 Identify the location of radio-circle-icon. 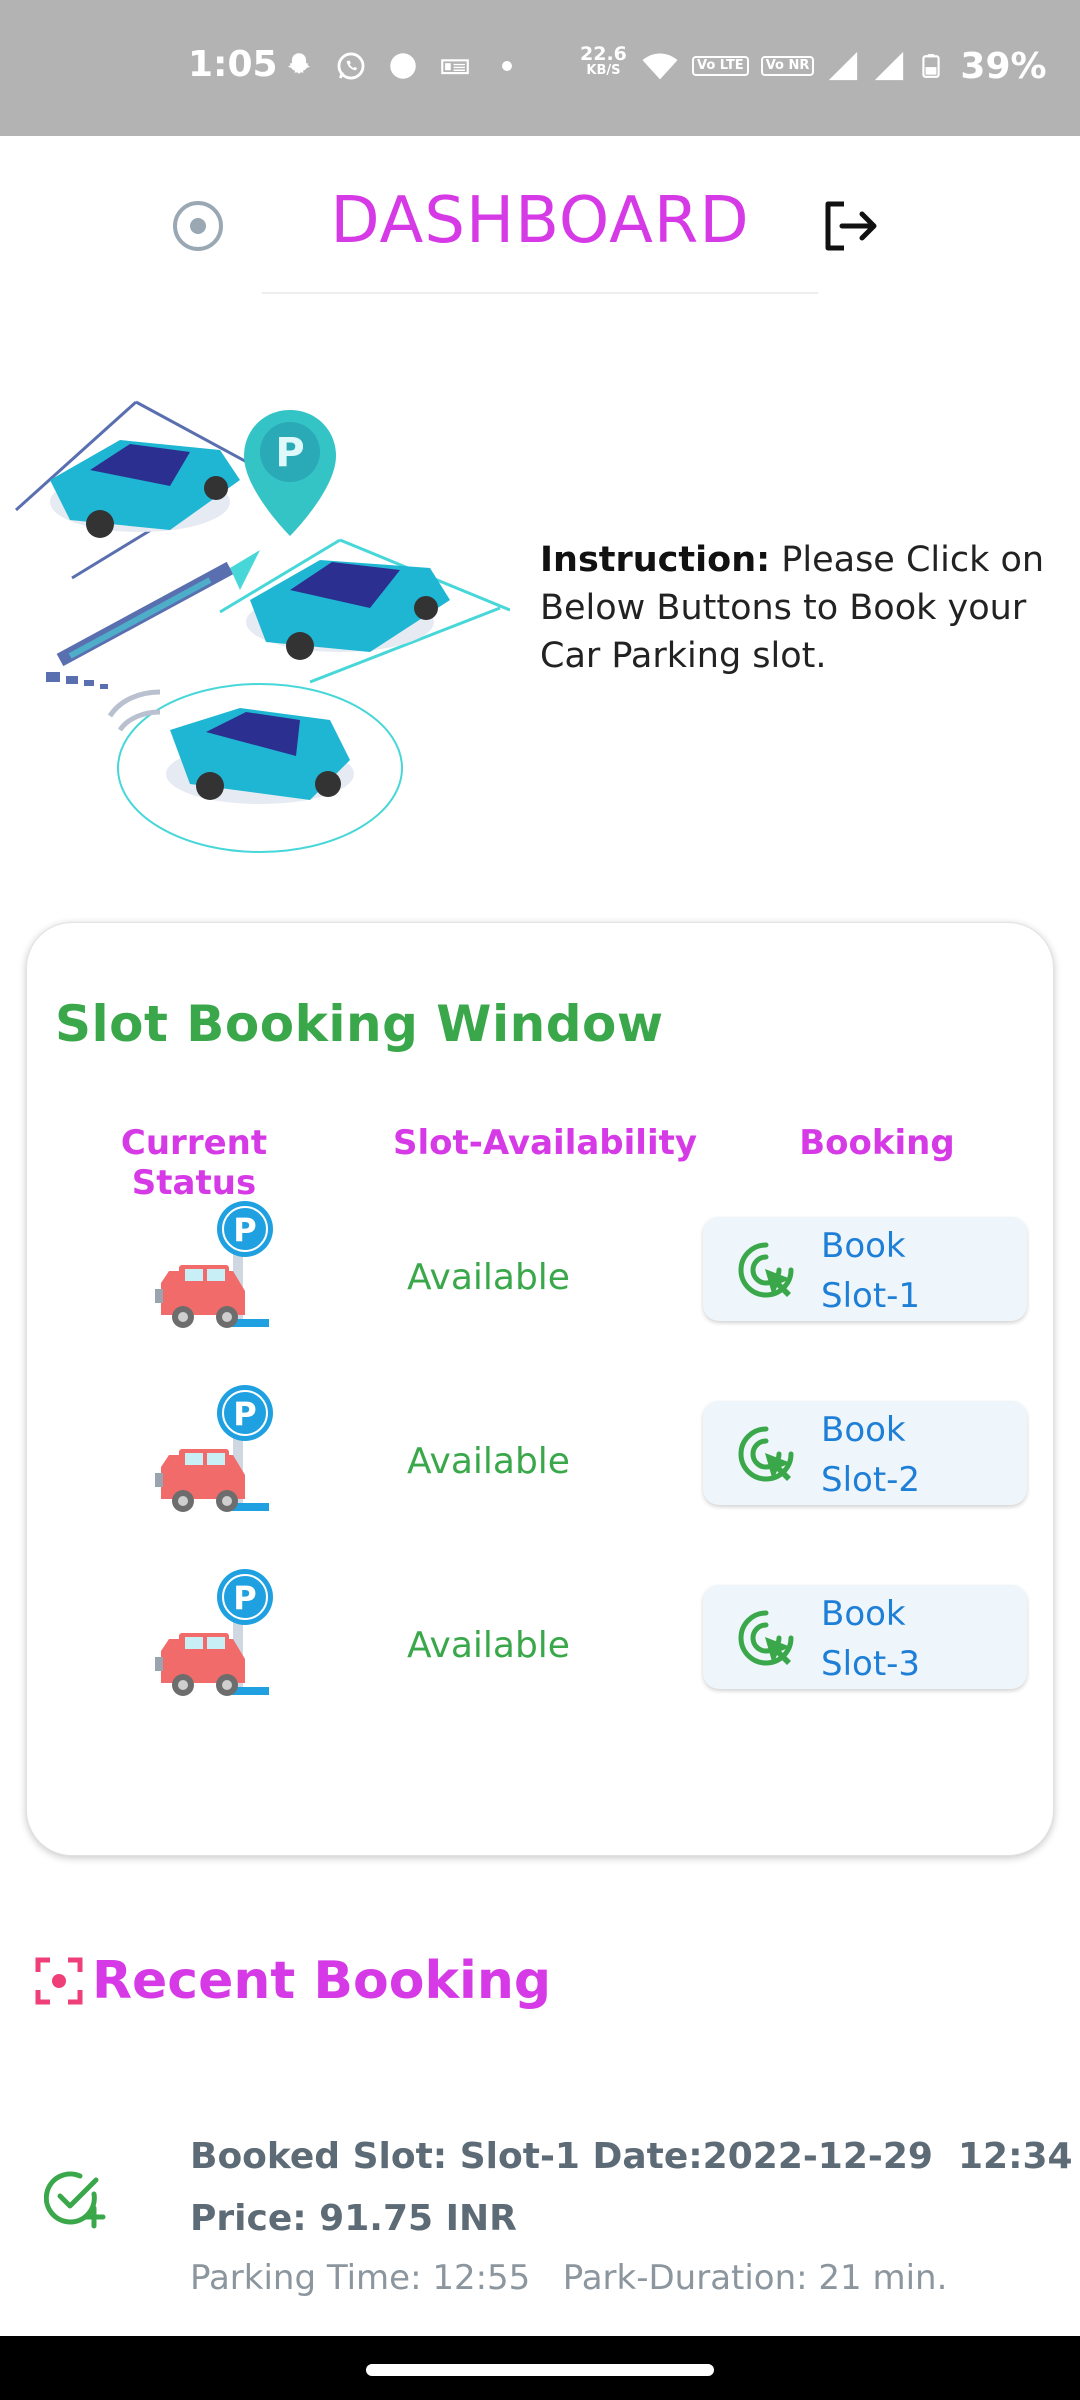
(198, 226).